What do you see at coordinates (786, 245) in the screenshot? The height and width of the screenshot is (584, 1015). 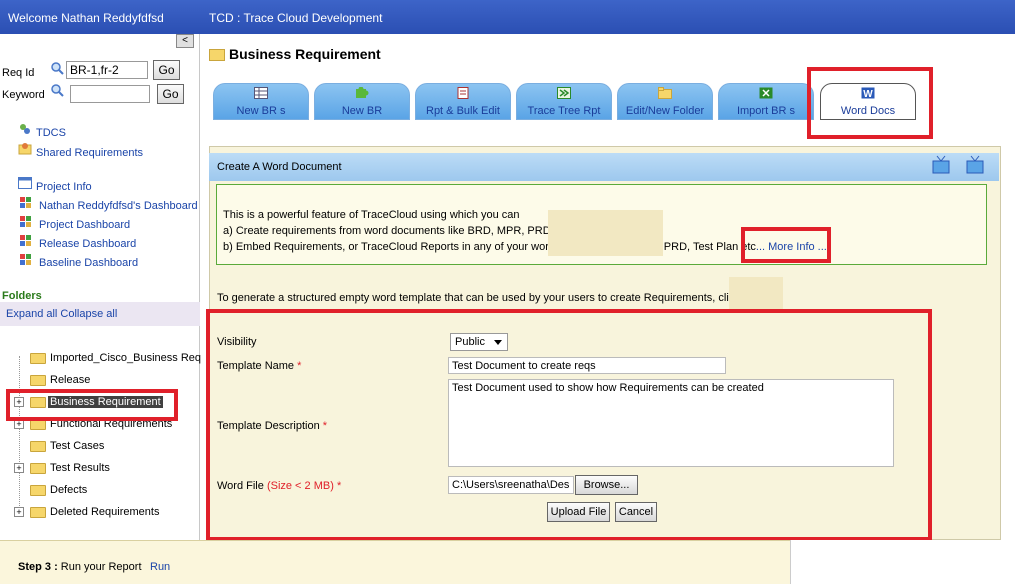 I see `highlight-box-more-info` at bounding box center [786, 245].